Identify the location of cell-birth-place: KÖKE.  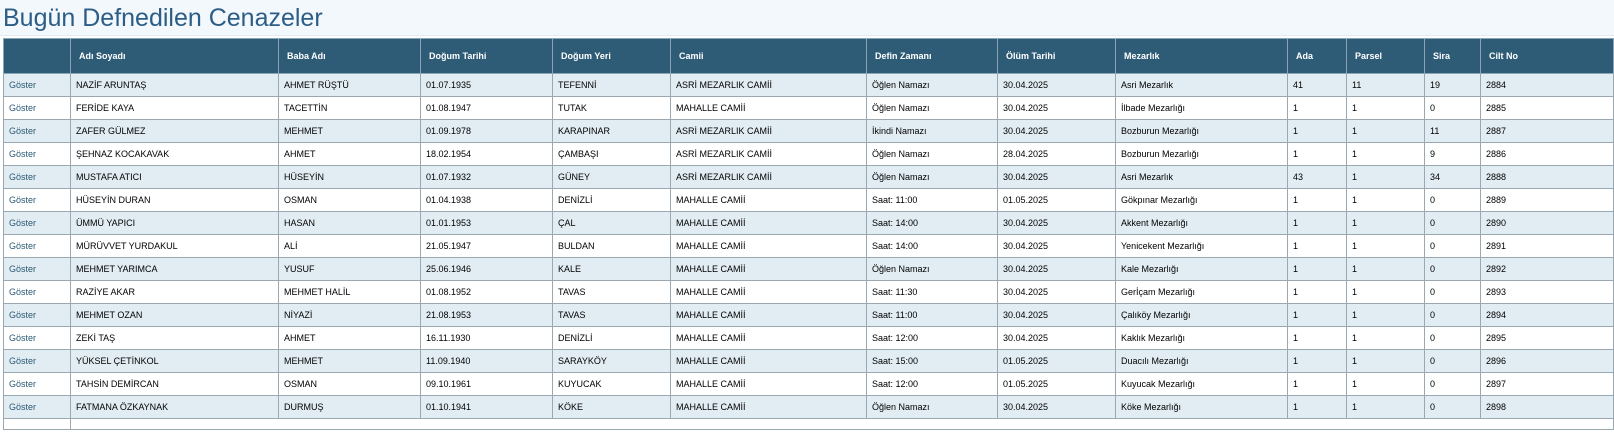
(611, 407).